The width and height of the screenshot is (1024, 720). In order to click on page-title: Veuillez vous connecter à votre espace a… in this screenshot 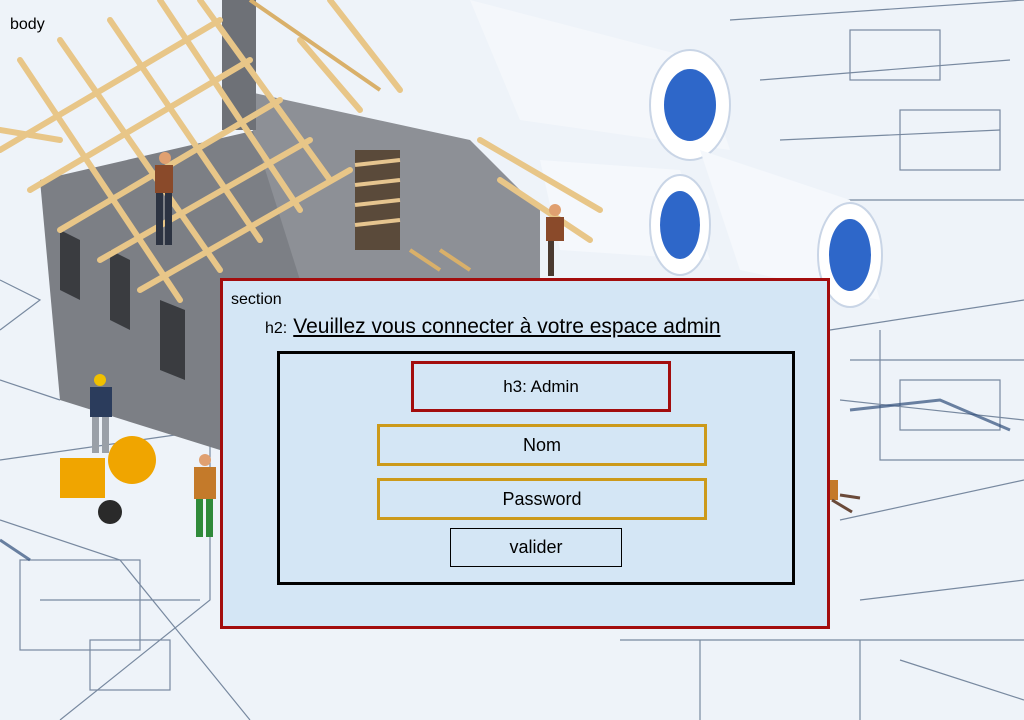, I will do `click(507, 326)`.